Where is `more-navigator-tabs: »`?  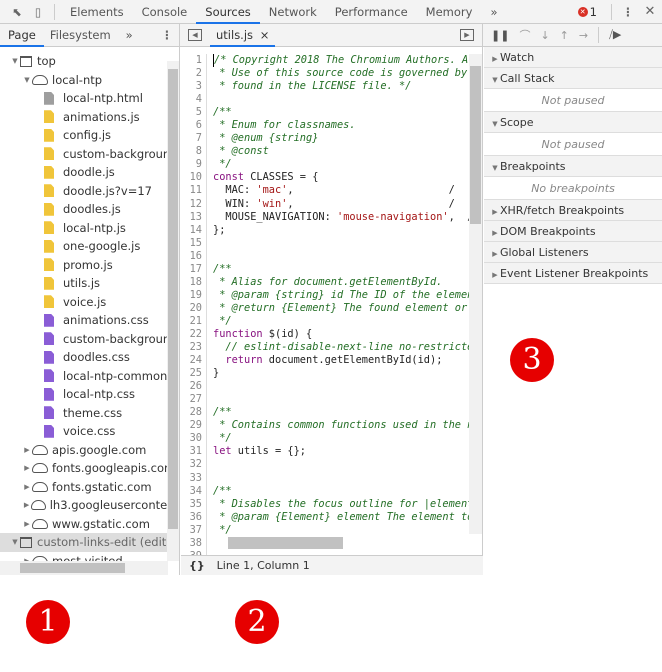 more-navigator-tabs: » is located at coordinates (129, 35).